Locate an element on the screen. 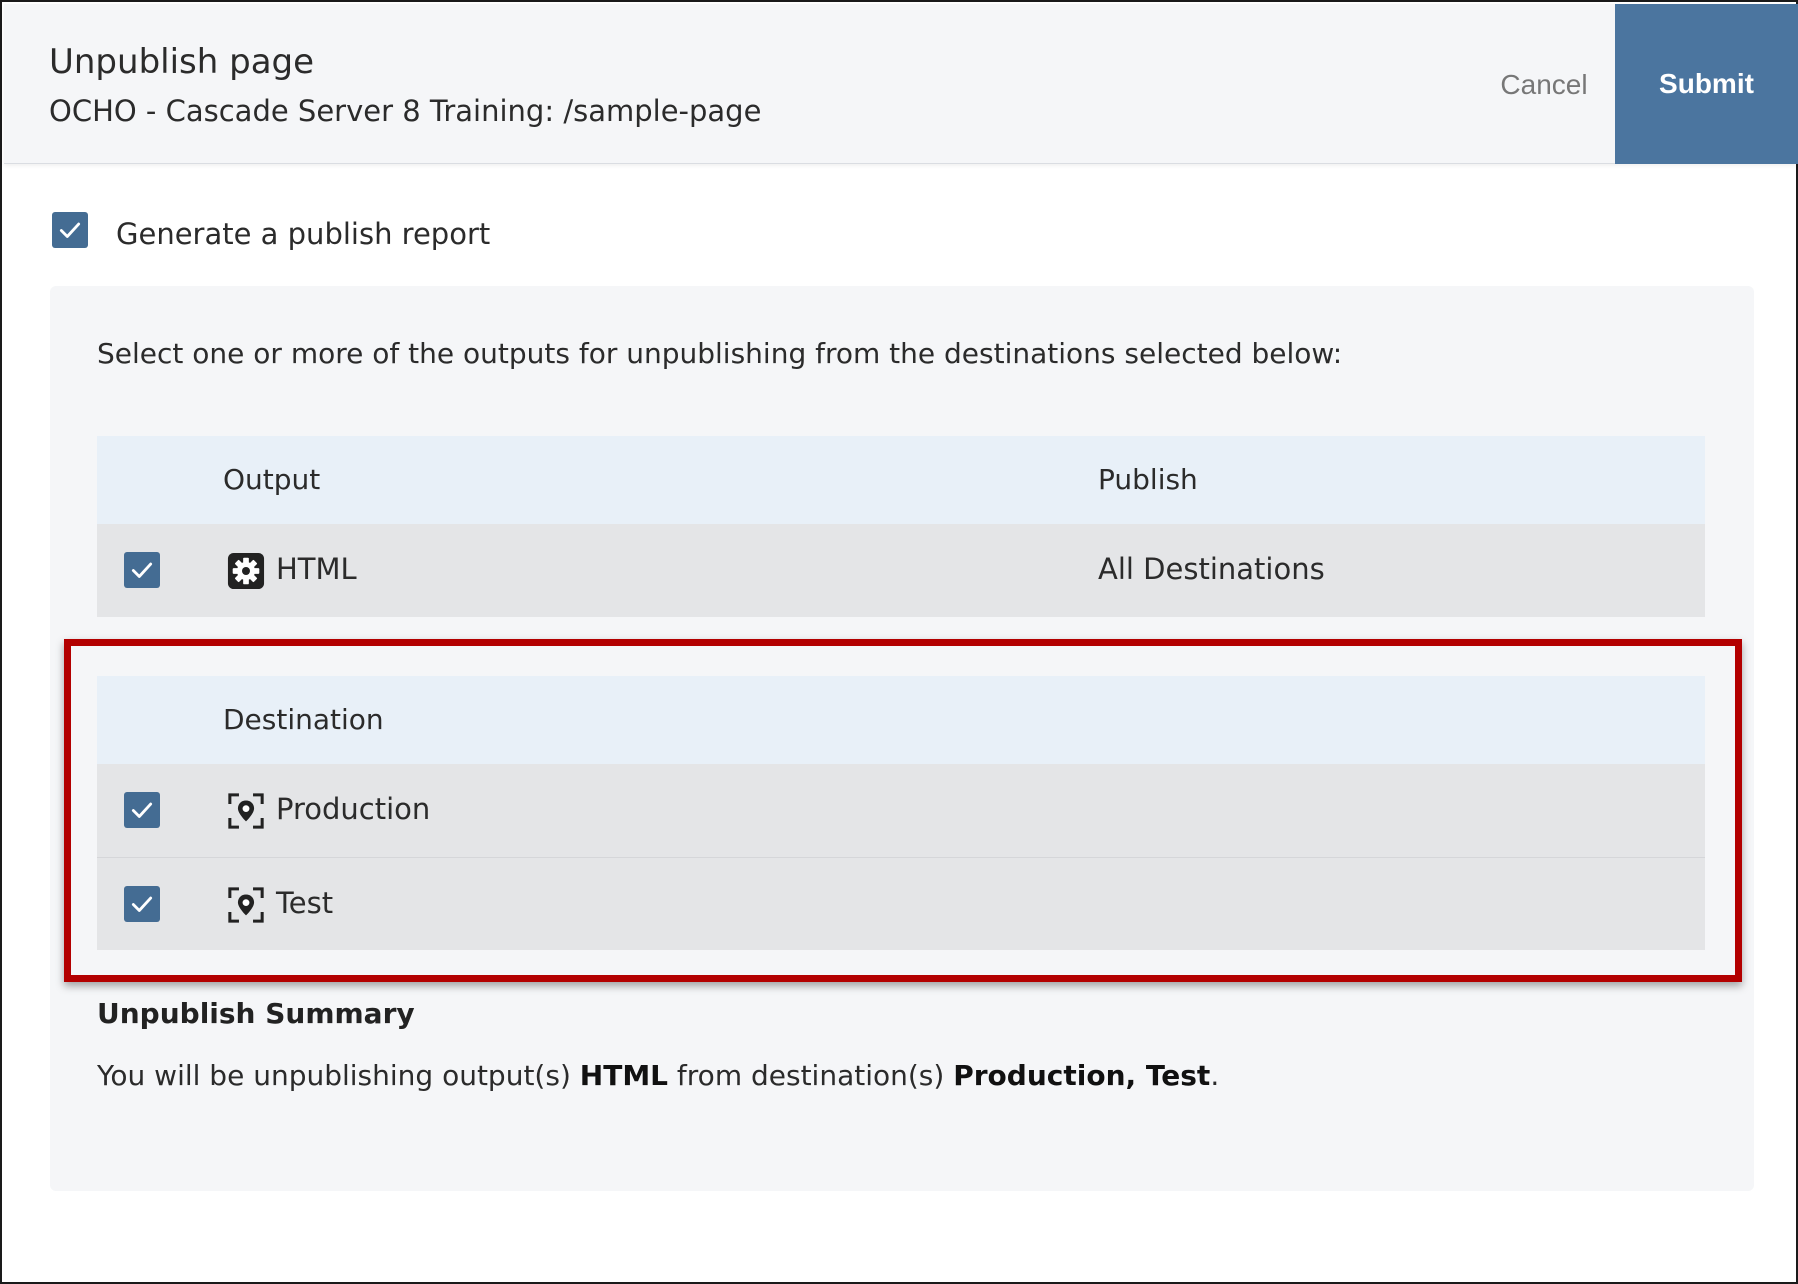  destination-name: Test is located at coordinates (305, 903).